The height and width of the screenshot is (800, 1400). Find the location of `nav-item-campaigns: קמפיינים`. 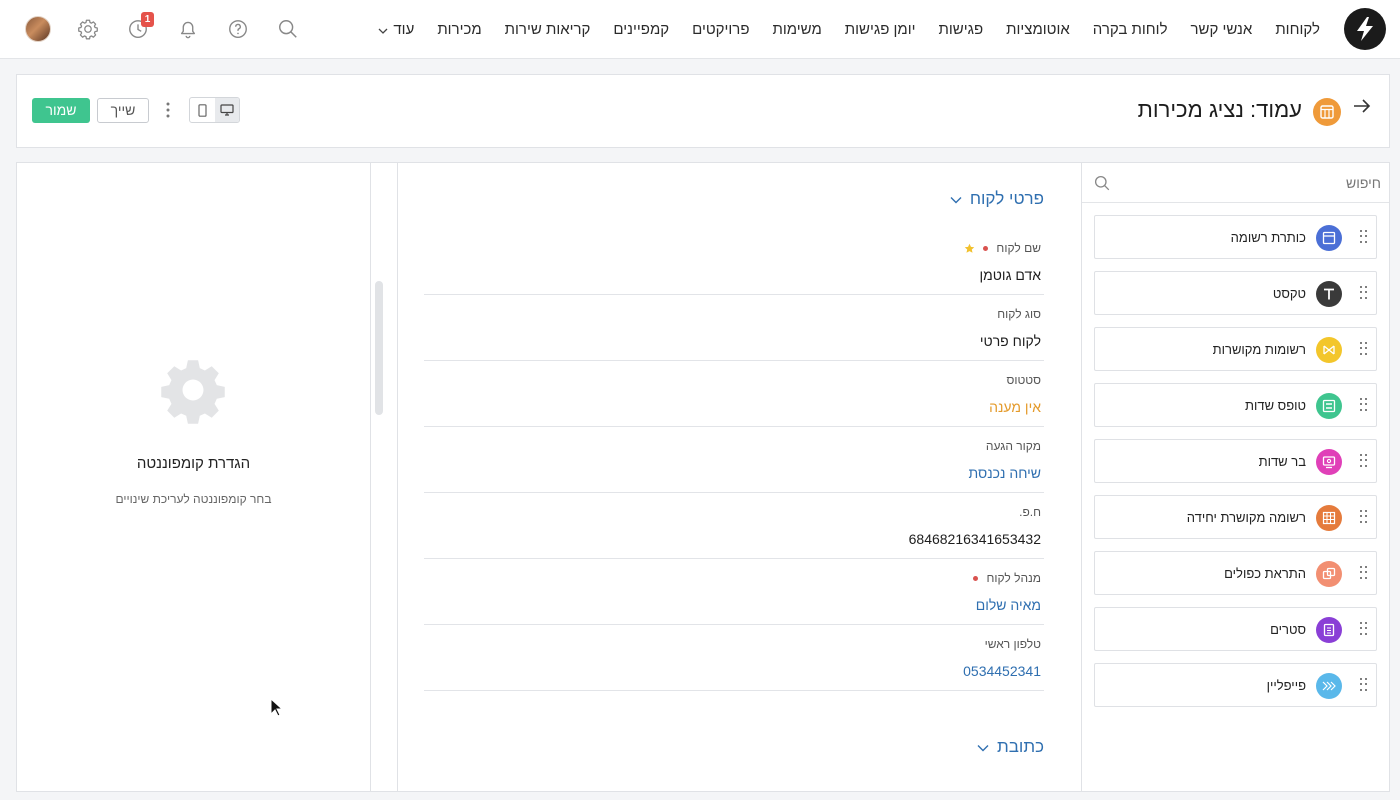

nav-item-campaigns: קמפיינים is located at coordinates (641, 29).